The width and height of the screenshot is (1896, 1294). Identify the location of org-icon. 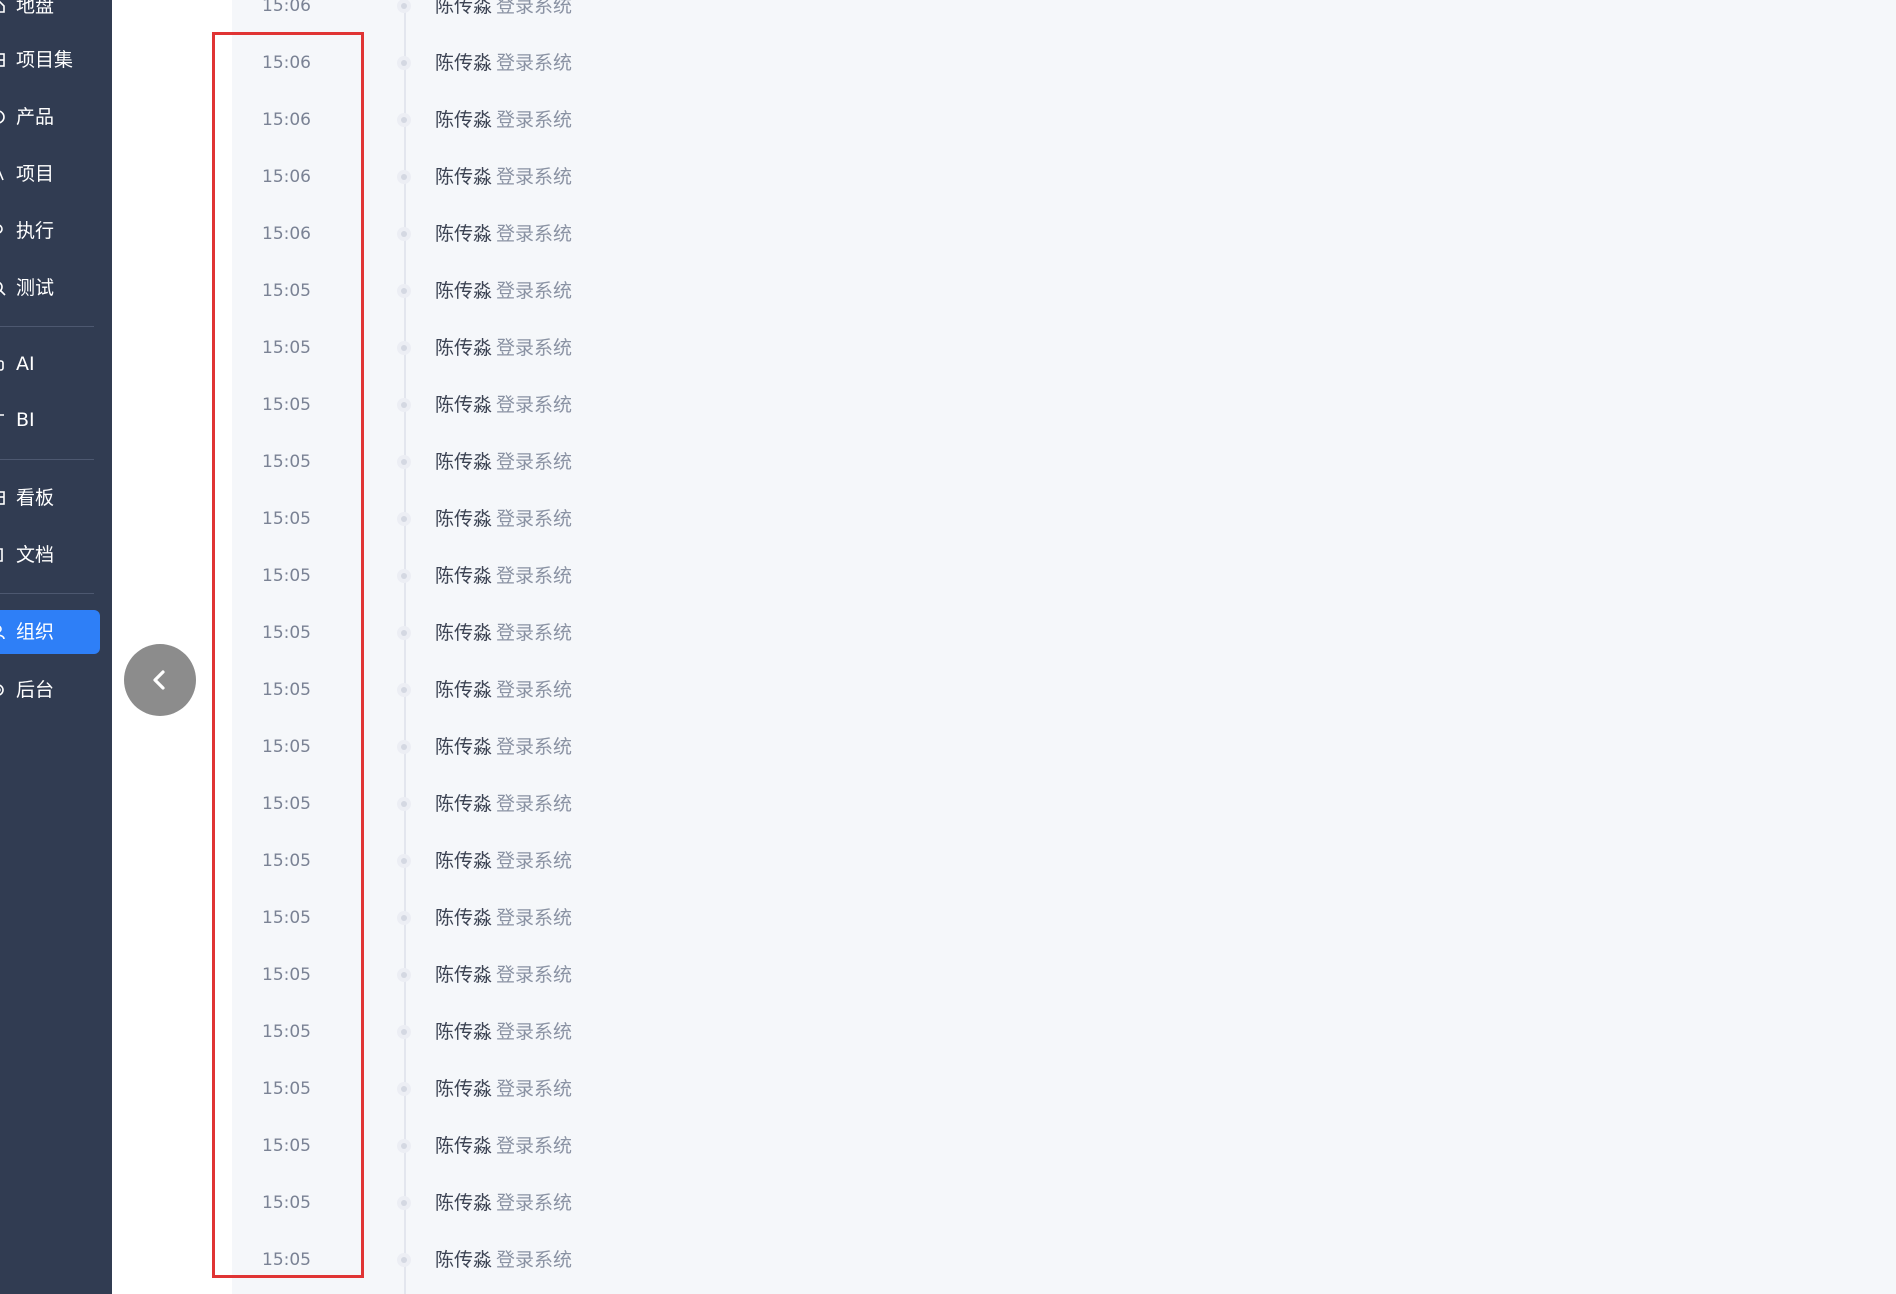
(2, 632).